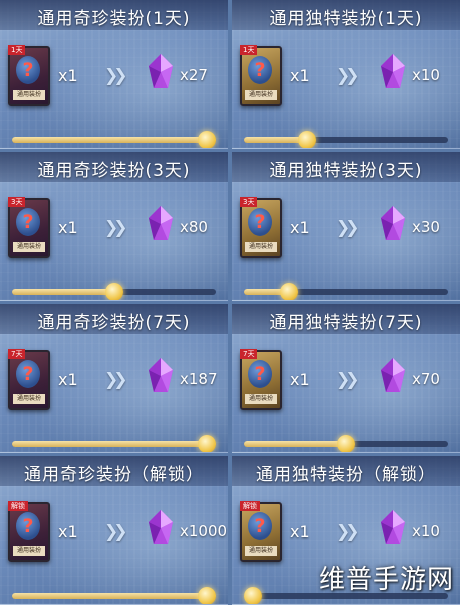  What do you see at coordinates (346, 19) in the screenshot?
I see `panel-title: 通用独特装扮(1天)` at bounding box center [346, 19].